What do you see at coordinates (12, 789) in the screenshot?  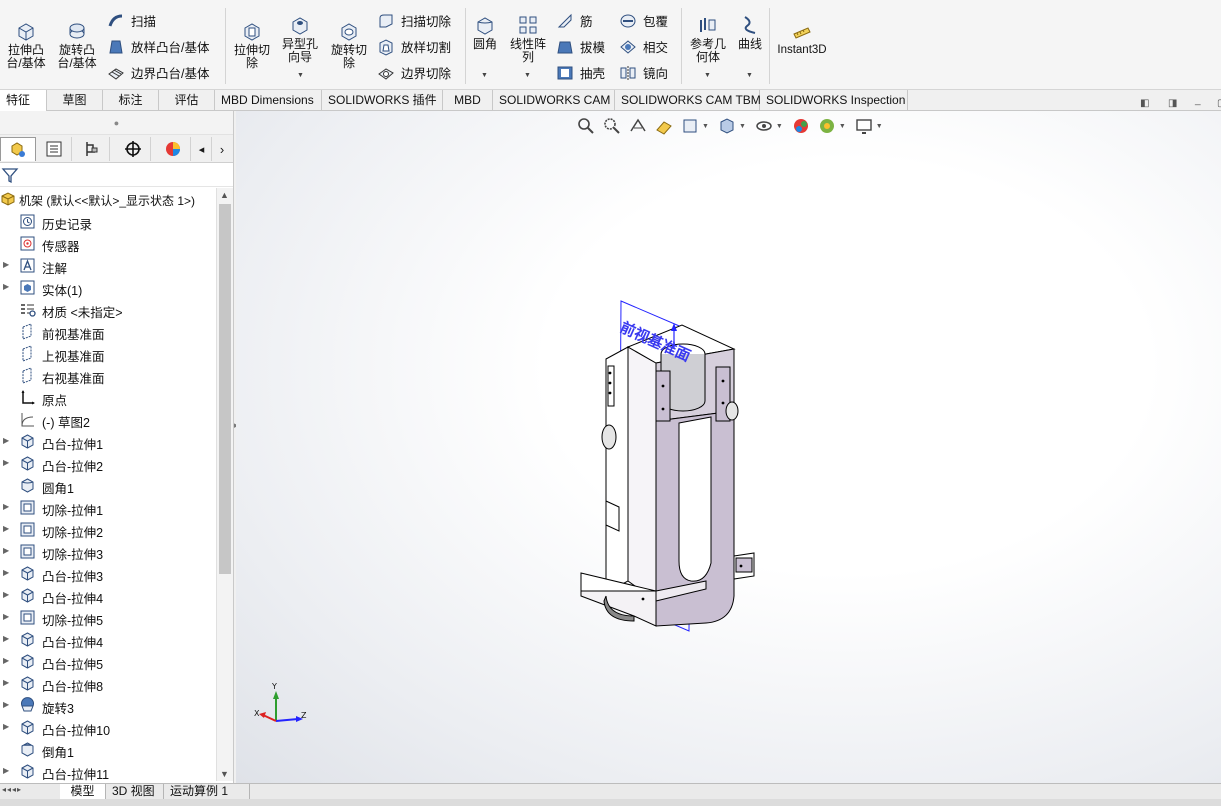 I see `tab-scroll-arrows: ◂◂◂▸` at bounding box center [12, 789].